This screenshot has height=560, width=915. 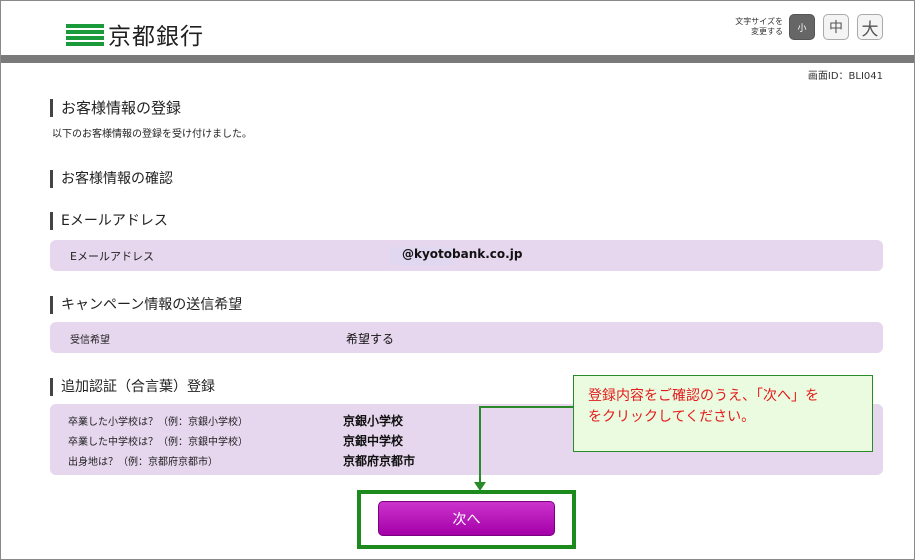 I want to click on security-answer: 京都府京都市, so click(x=379, y=461).